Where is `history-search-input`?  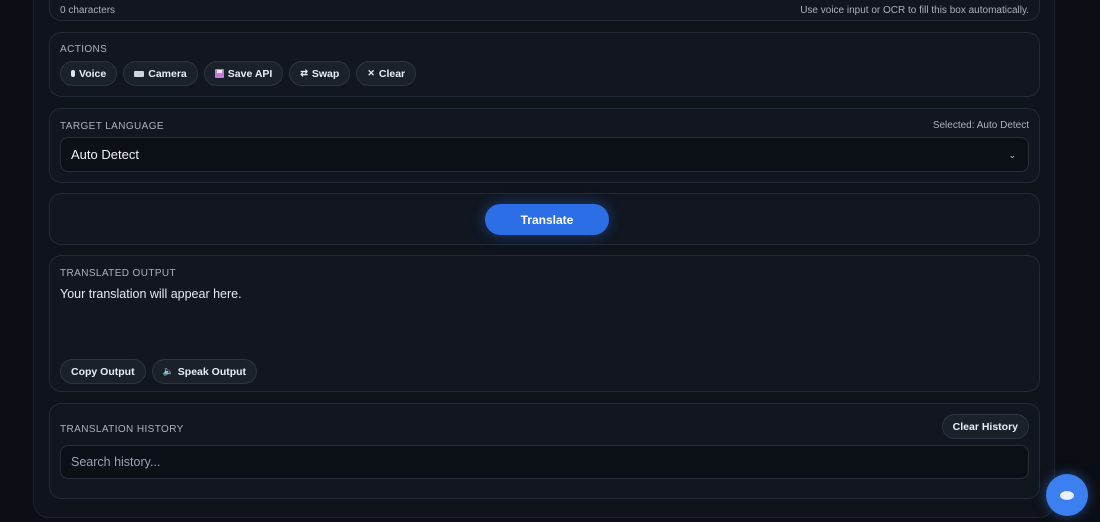 history-search-input is located at coordinates (544, 462).